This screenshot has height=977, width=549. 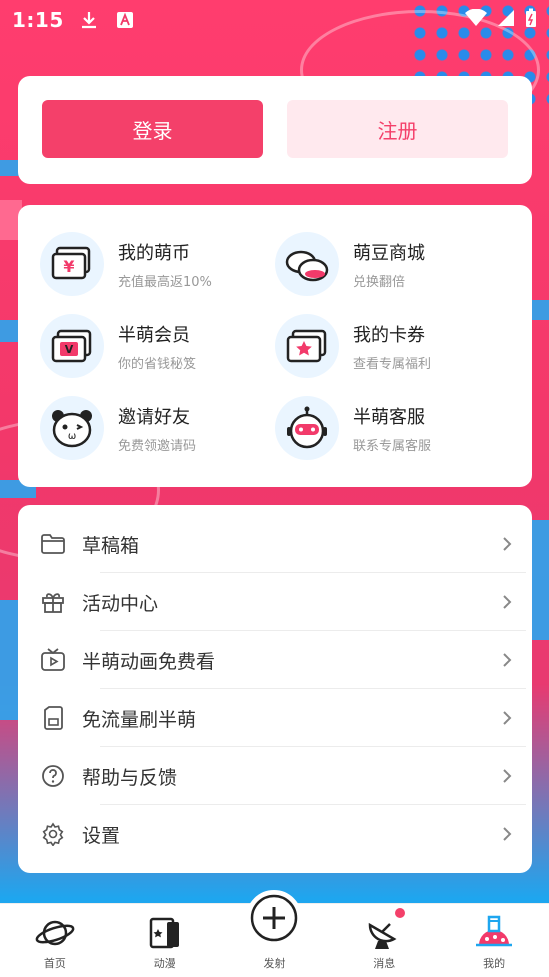 I want to click on feature-subtitle: 查看专属福利, so click(x=392, y=364).